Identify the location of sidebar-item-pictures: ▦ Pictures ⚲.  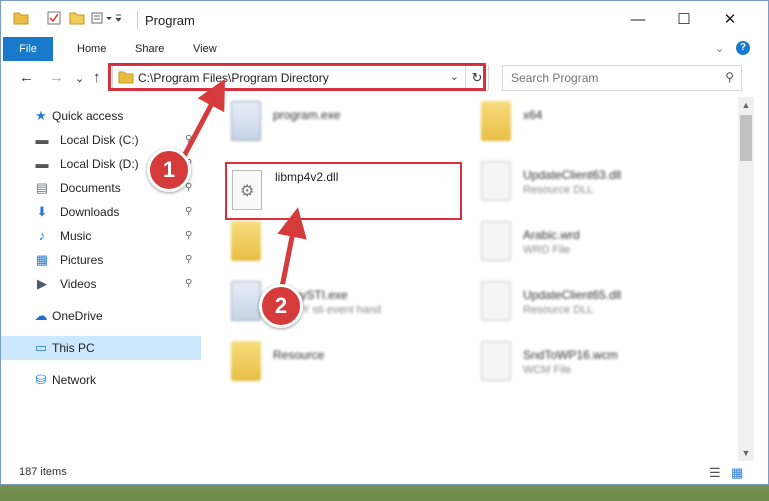
(101, 260).